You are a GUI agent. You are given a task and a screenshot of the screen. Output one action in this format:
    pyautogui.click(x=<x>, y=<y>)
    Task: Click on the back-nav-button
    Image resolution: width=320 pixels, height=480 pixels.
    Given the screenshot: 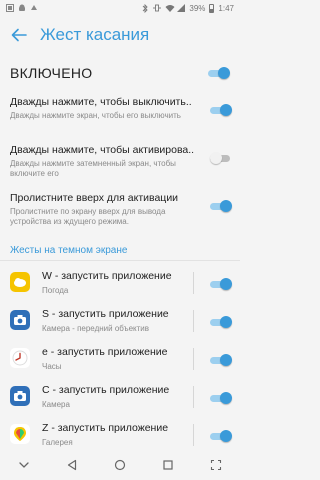 What is the action you would take?
    pyautogui.click(x=72, y=465)
    